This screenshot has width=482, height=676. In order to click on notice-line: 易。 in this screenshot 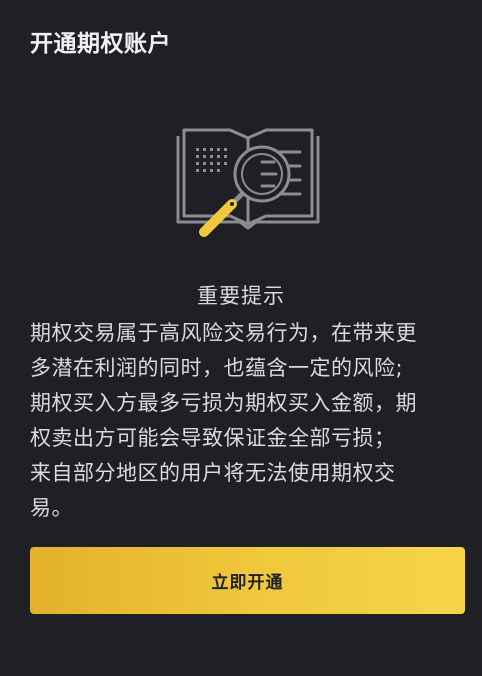, I will do `click(51, 508)`.